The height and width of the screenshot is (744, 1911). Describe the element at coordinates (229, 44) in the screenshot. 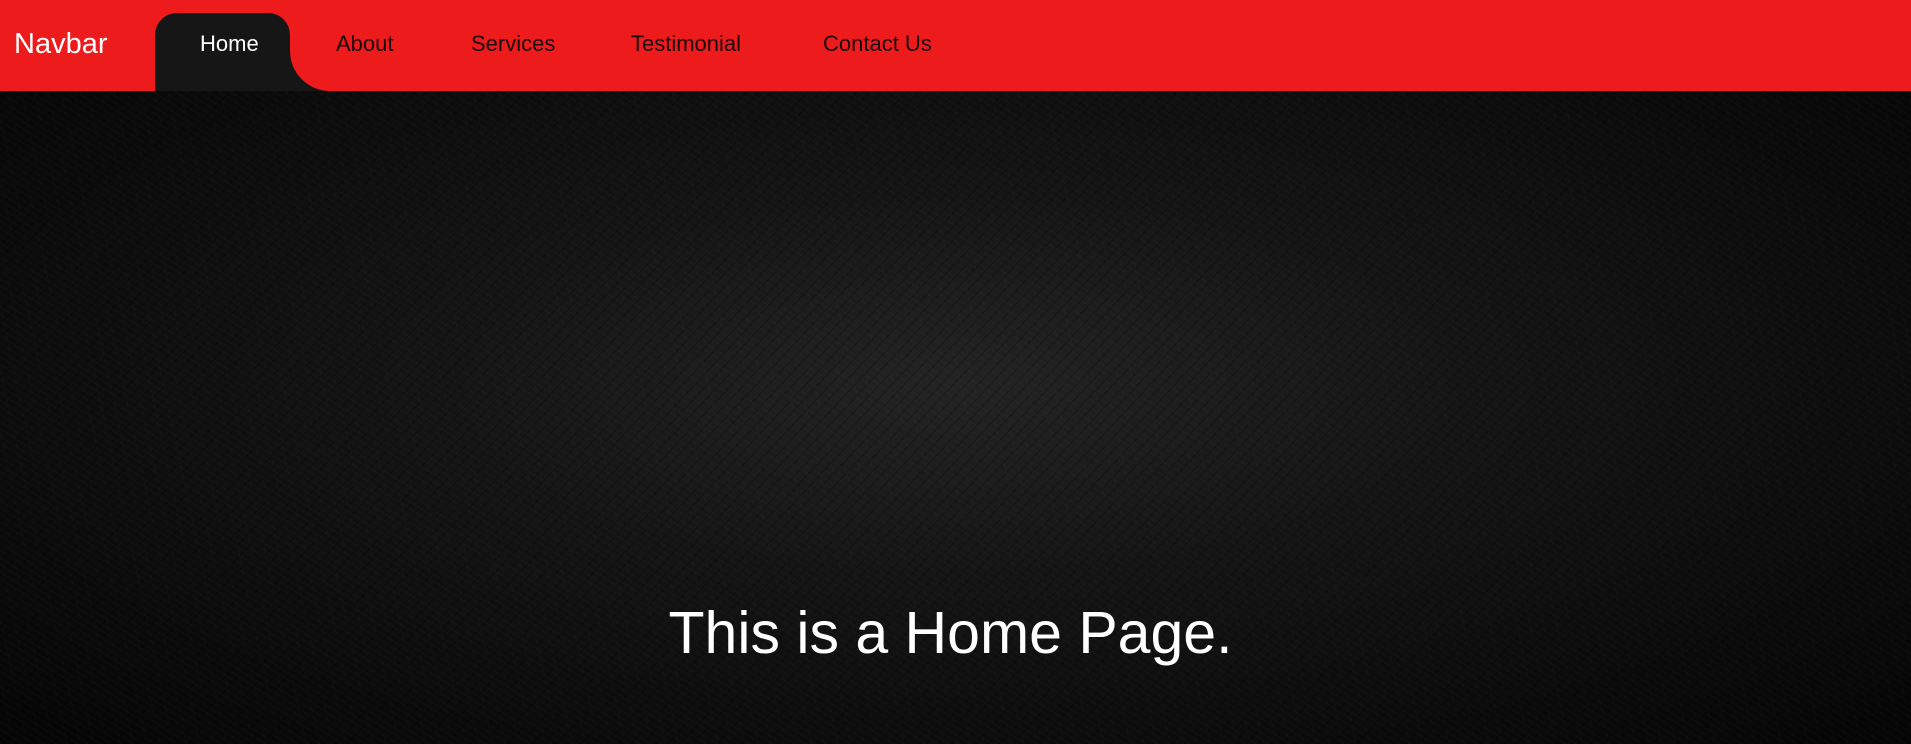

I see `nav-link-home: Home` at that location.